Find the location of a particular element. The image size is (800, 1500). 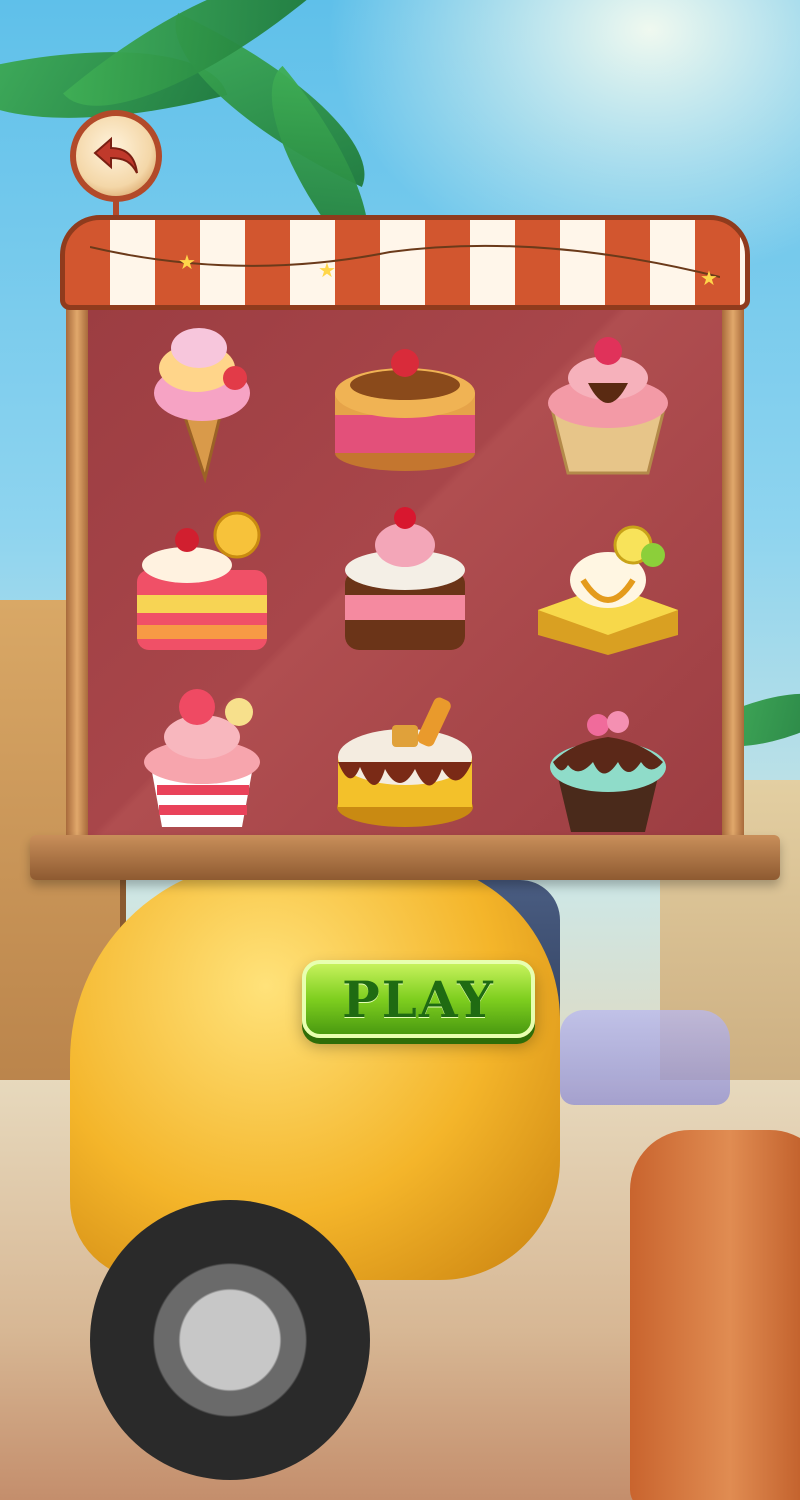

clay-pot is located at coordinates (715, 1315).